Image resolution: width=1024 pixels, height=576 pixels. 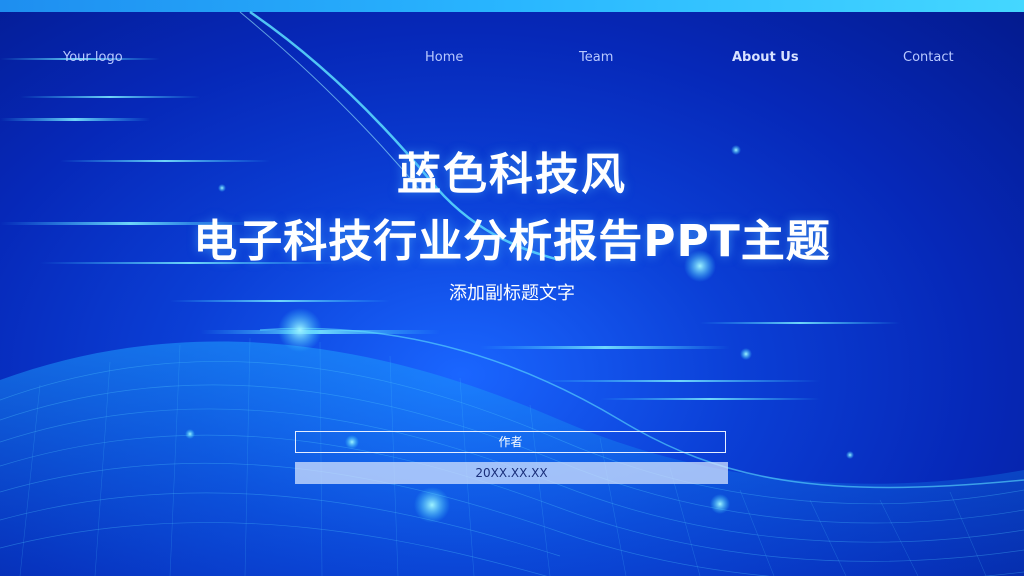 What do you see at coordinates (596, 57) in the screenshot?
I see `nav-item-team: Team` at bounding box center [596, 57].